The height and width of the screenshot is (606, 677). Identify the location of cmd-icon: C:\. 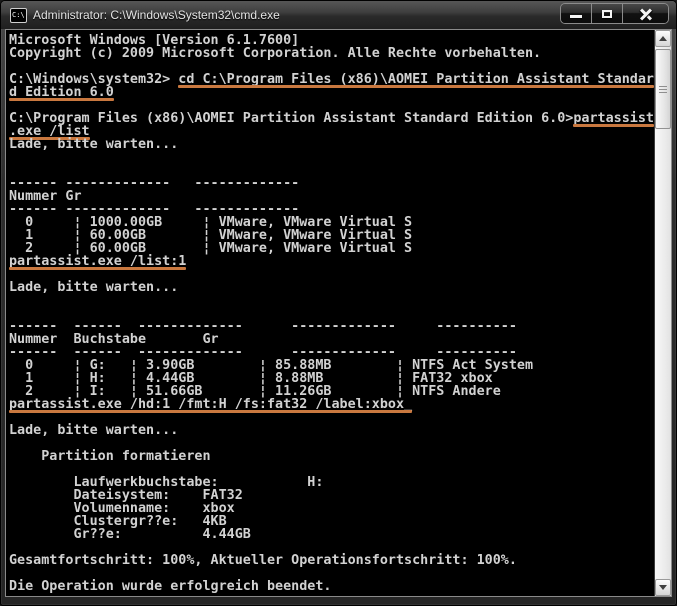
(18, 15).